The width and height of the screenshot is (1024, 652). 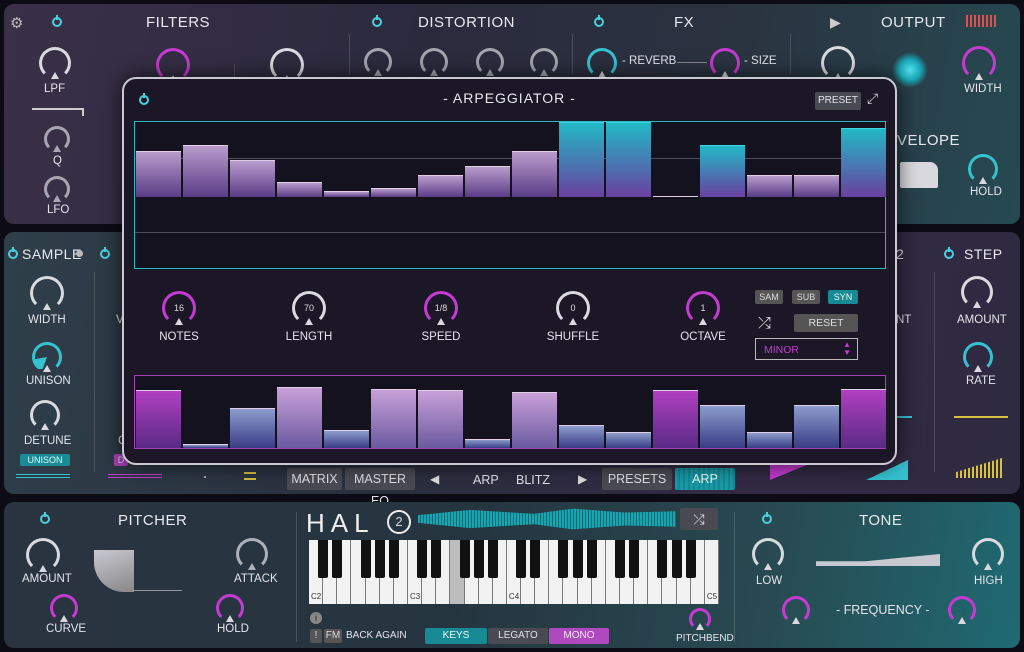 I want to click on tone-freq-knob-right, so click(x=962, y=610).